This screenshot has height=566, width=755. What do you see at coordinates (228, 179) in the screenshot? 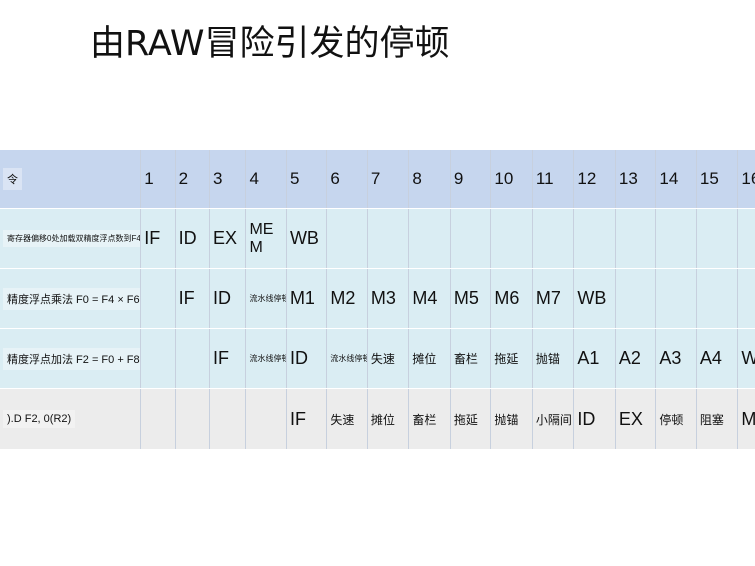
I see `cycle-header-3: 3` at bounding box center [228, 179].